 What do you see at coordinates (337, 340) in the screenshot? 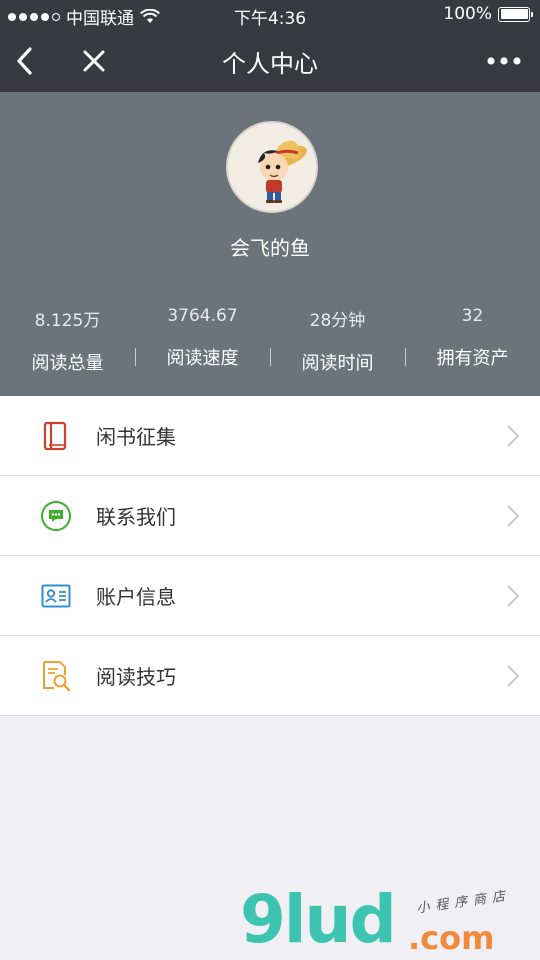
I see `stat-read-time: 28分钟 阅读时间` at bounding box center [337, 340].